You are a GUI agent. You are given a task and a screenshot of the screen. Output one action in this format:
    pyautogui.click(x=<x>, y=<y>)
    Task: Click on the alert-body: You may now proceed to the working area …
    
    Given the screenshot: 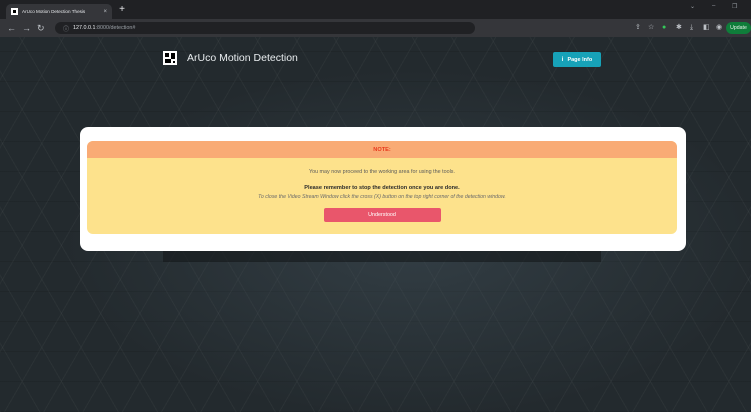 What is the action you would take?
    pyautogui.click(x=382, y=195)
    